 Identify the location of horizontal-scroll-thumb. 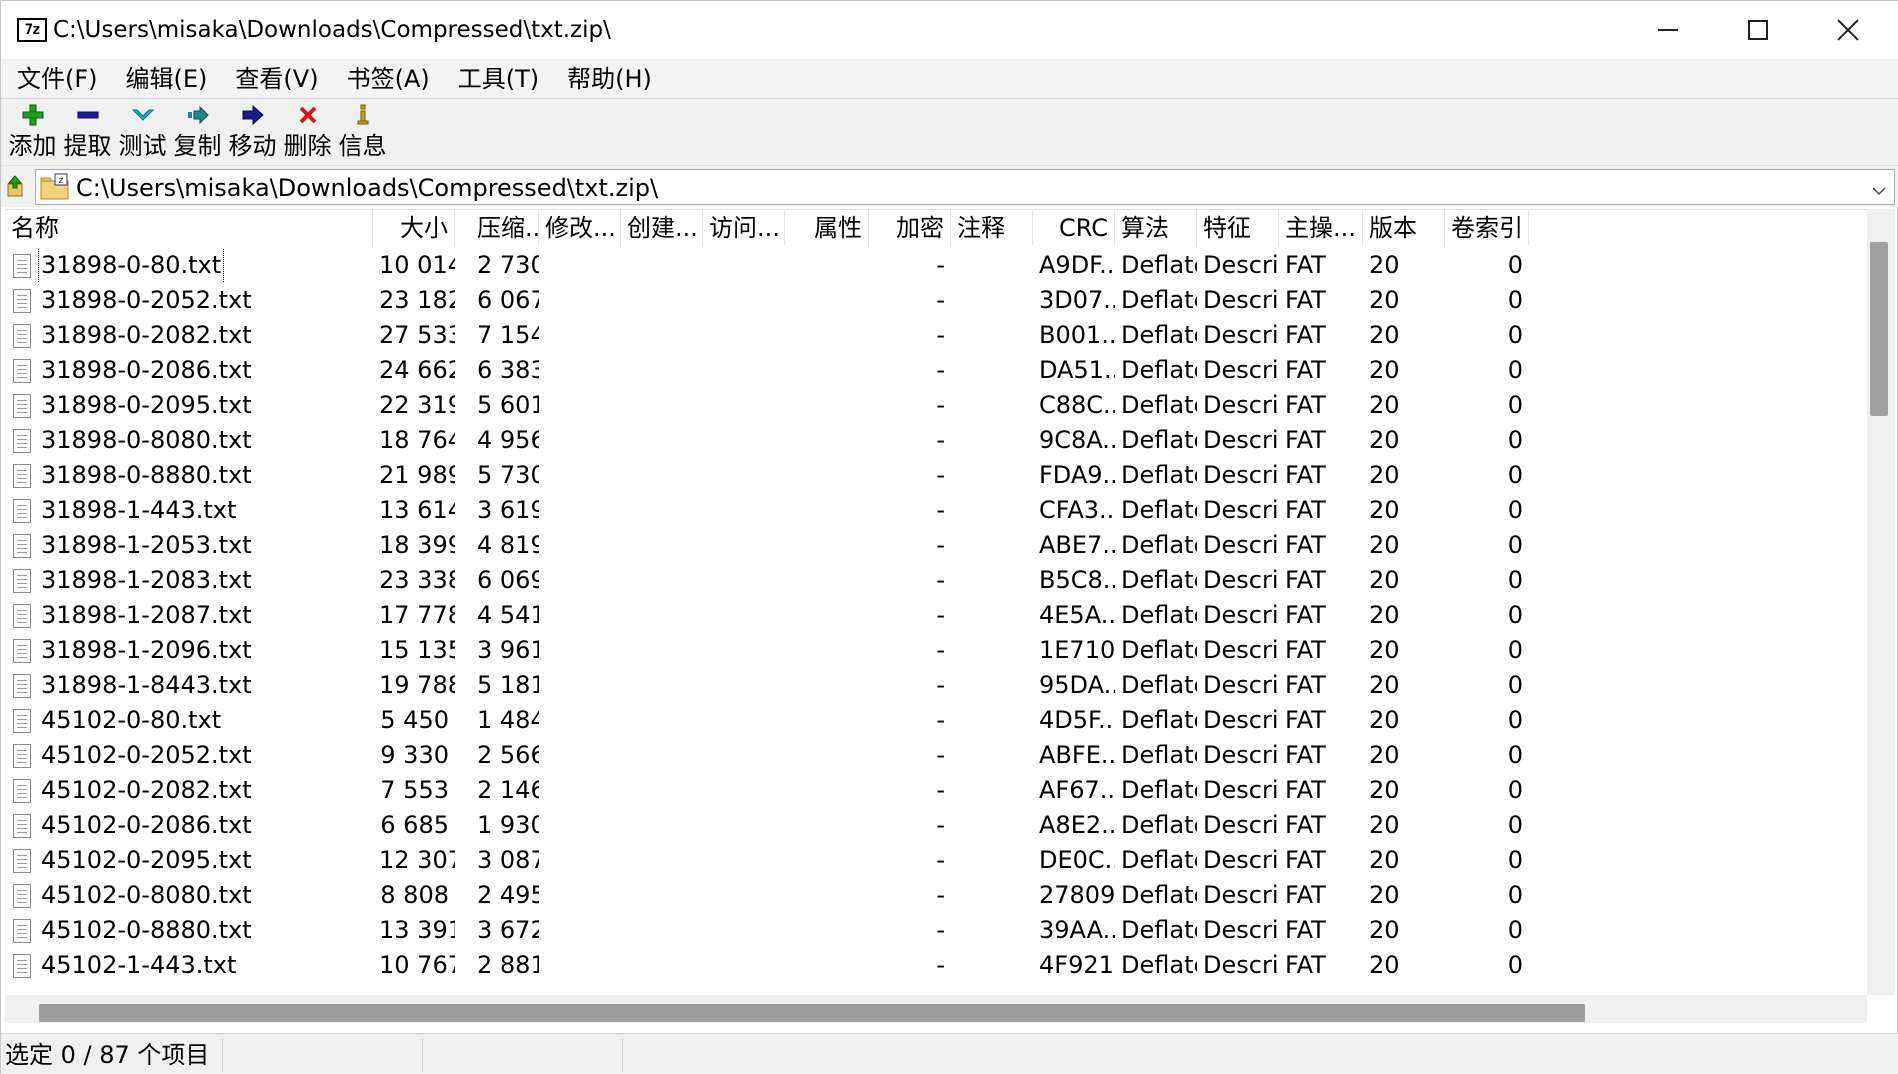
(812, 1013).